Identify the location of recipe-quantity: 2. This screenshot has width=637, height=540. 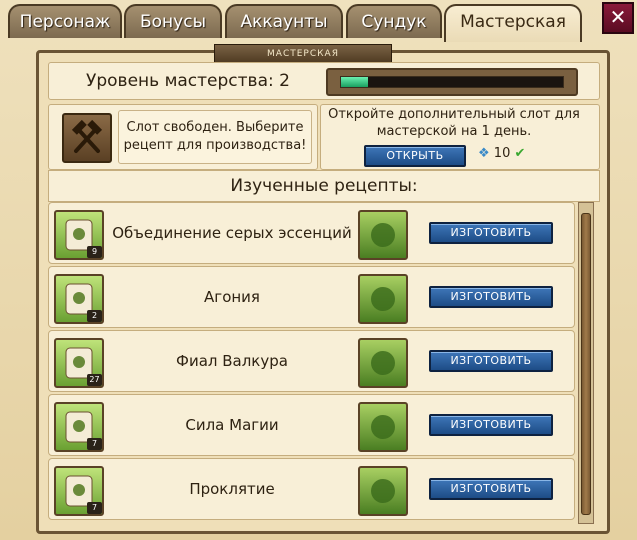
(94, 316).